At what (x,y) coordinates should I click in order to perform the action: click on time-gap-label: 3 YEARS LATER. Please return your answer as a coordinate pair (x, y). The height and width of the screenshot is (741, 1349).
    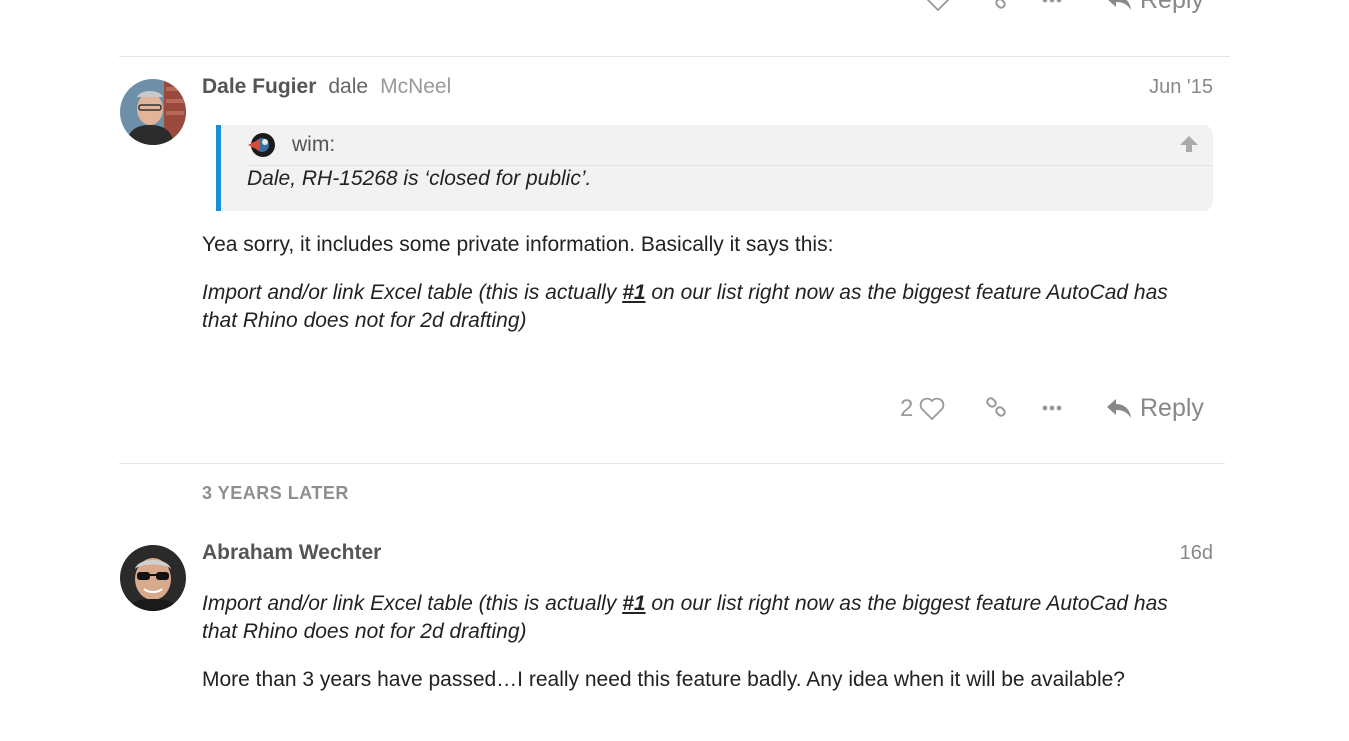
    Looking at the image, I should click on (275, 493).